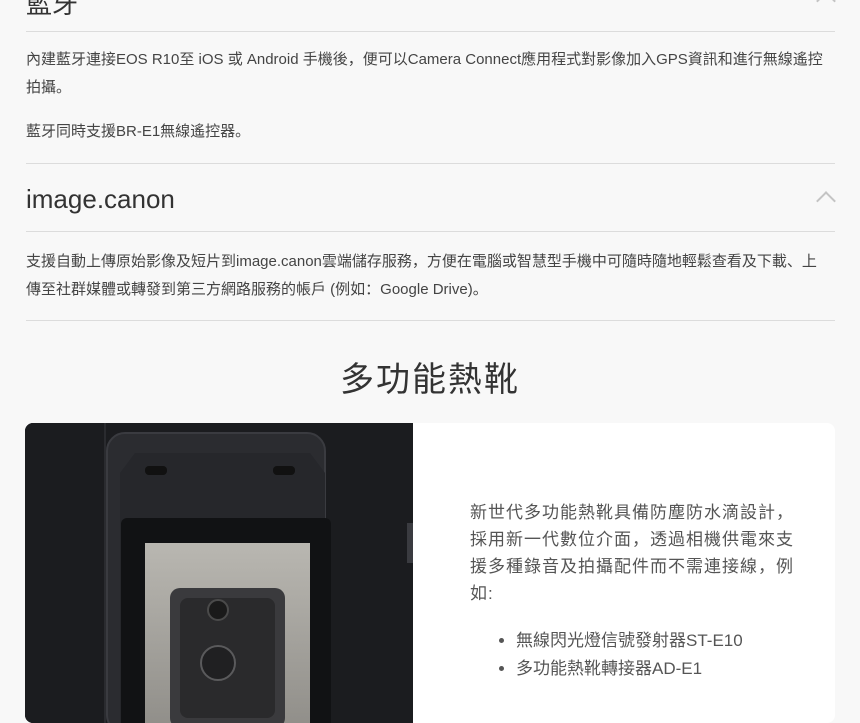 Image resolution: width=860 pixels, height=723 pixels. I want to click on accordion-title: 藍牙, so click(52, 9).